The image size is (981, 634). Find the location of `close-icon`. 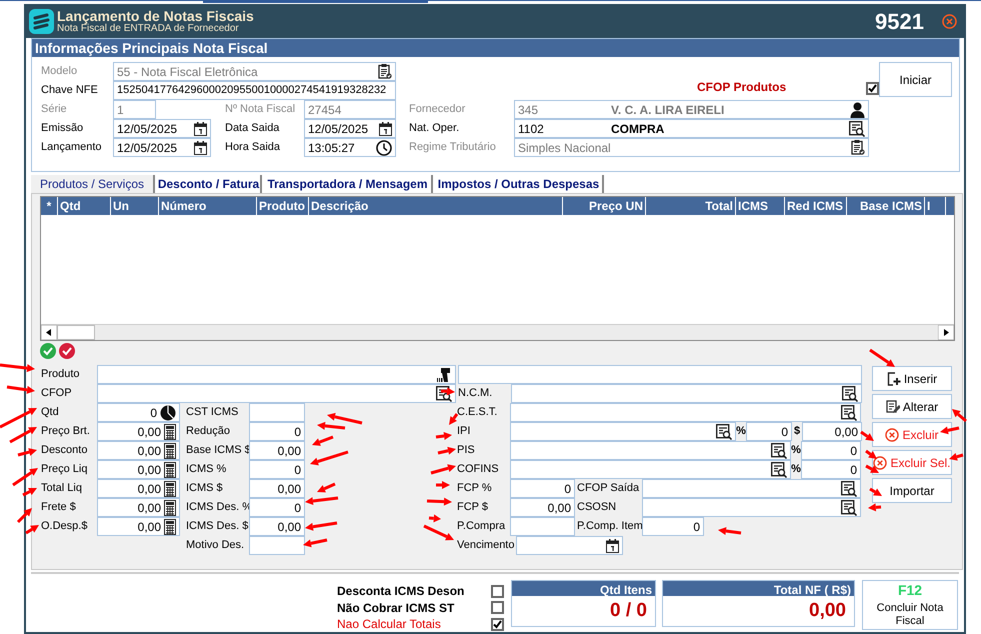

close-icon is located at coordinates (949, 21).